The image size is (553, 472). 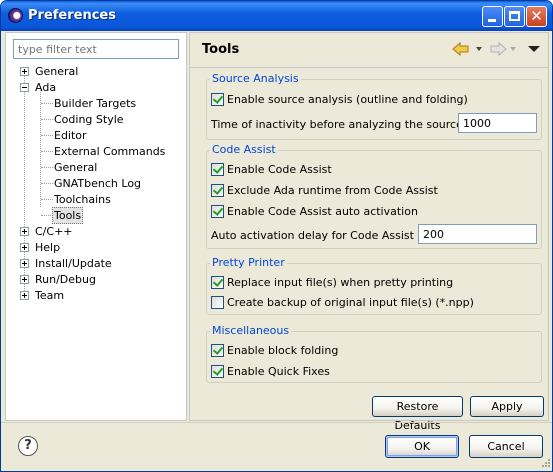 I want to click on group-title: Code Assist, so click(x=244, y=150).